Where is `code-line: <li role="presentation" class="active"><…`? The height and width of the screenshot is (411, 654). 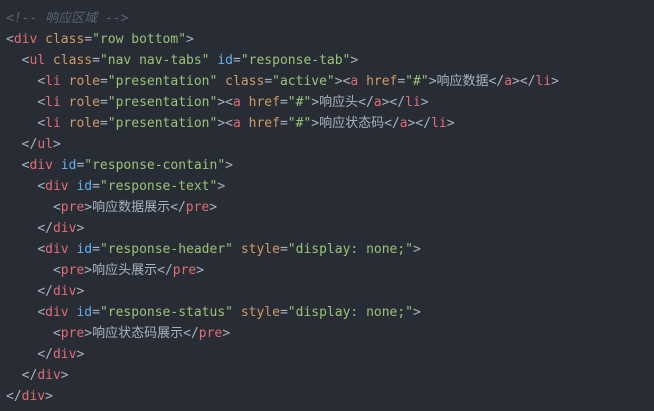 code-line: <li role="presentation" class="active"><… is located at coordinates (330, 81).